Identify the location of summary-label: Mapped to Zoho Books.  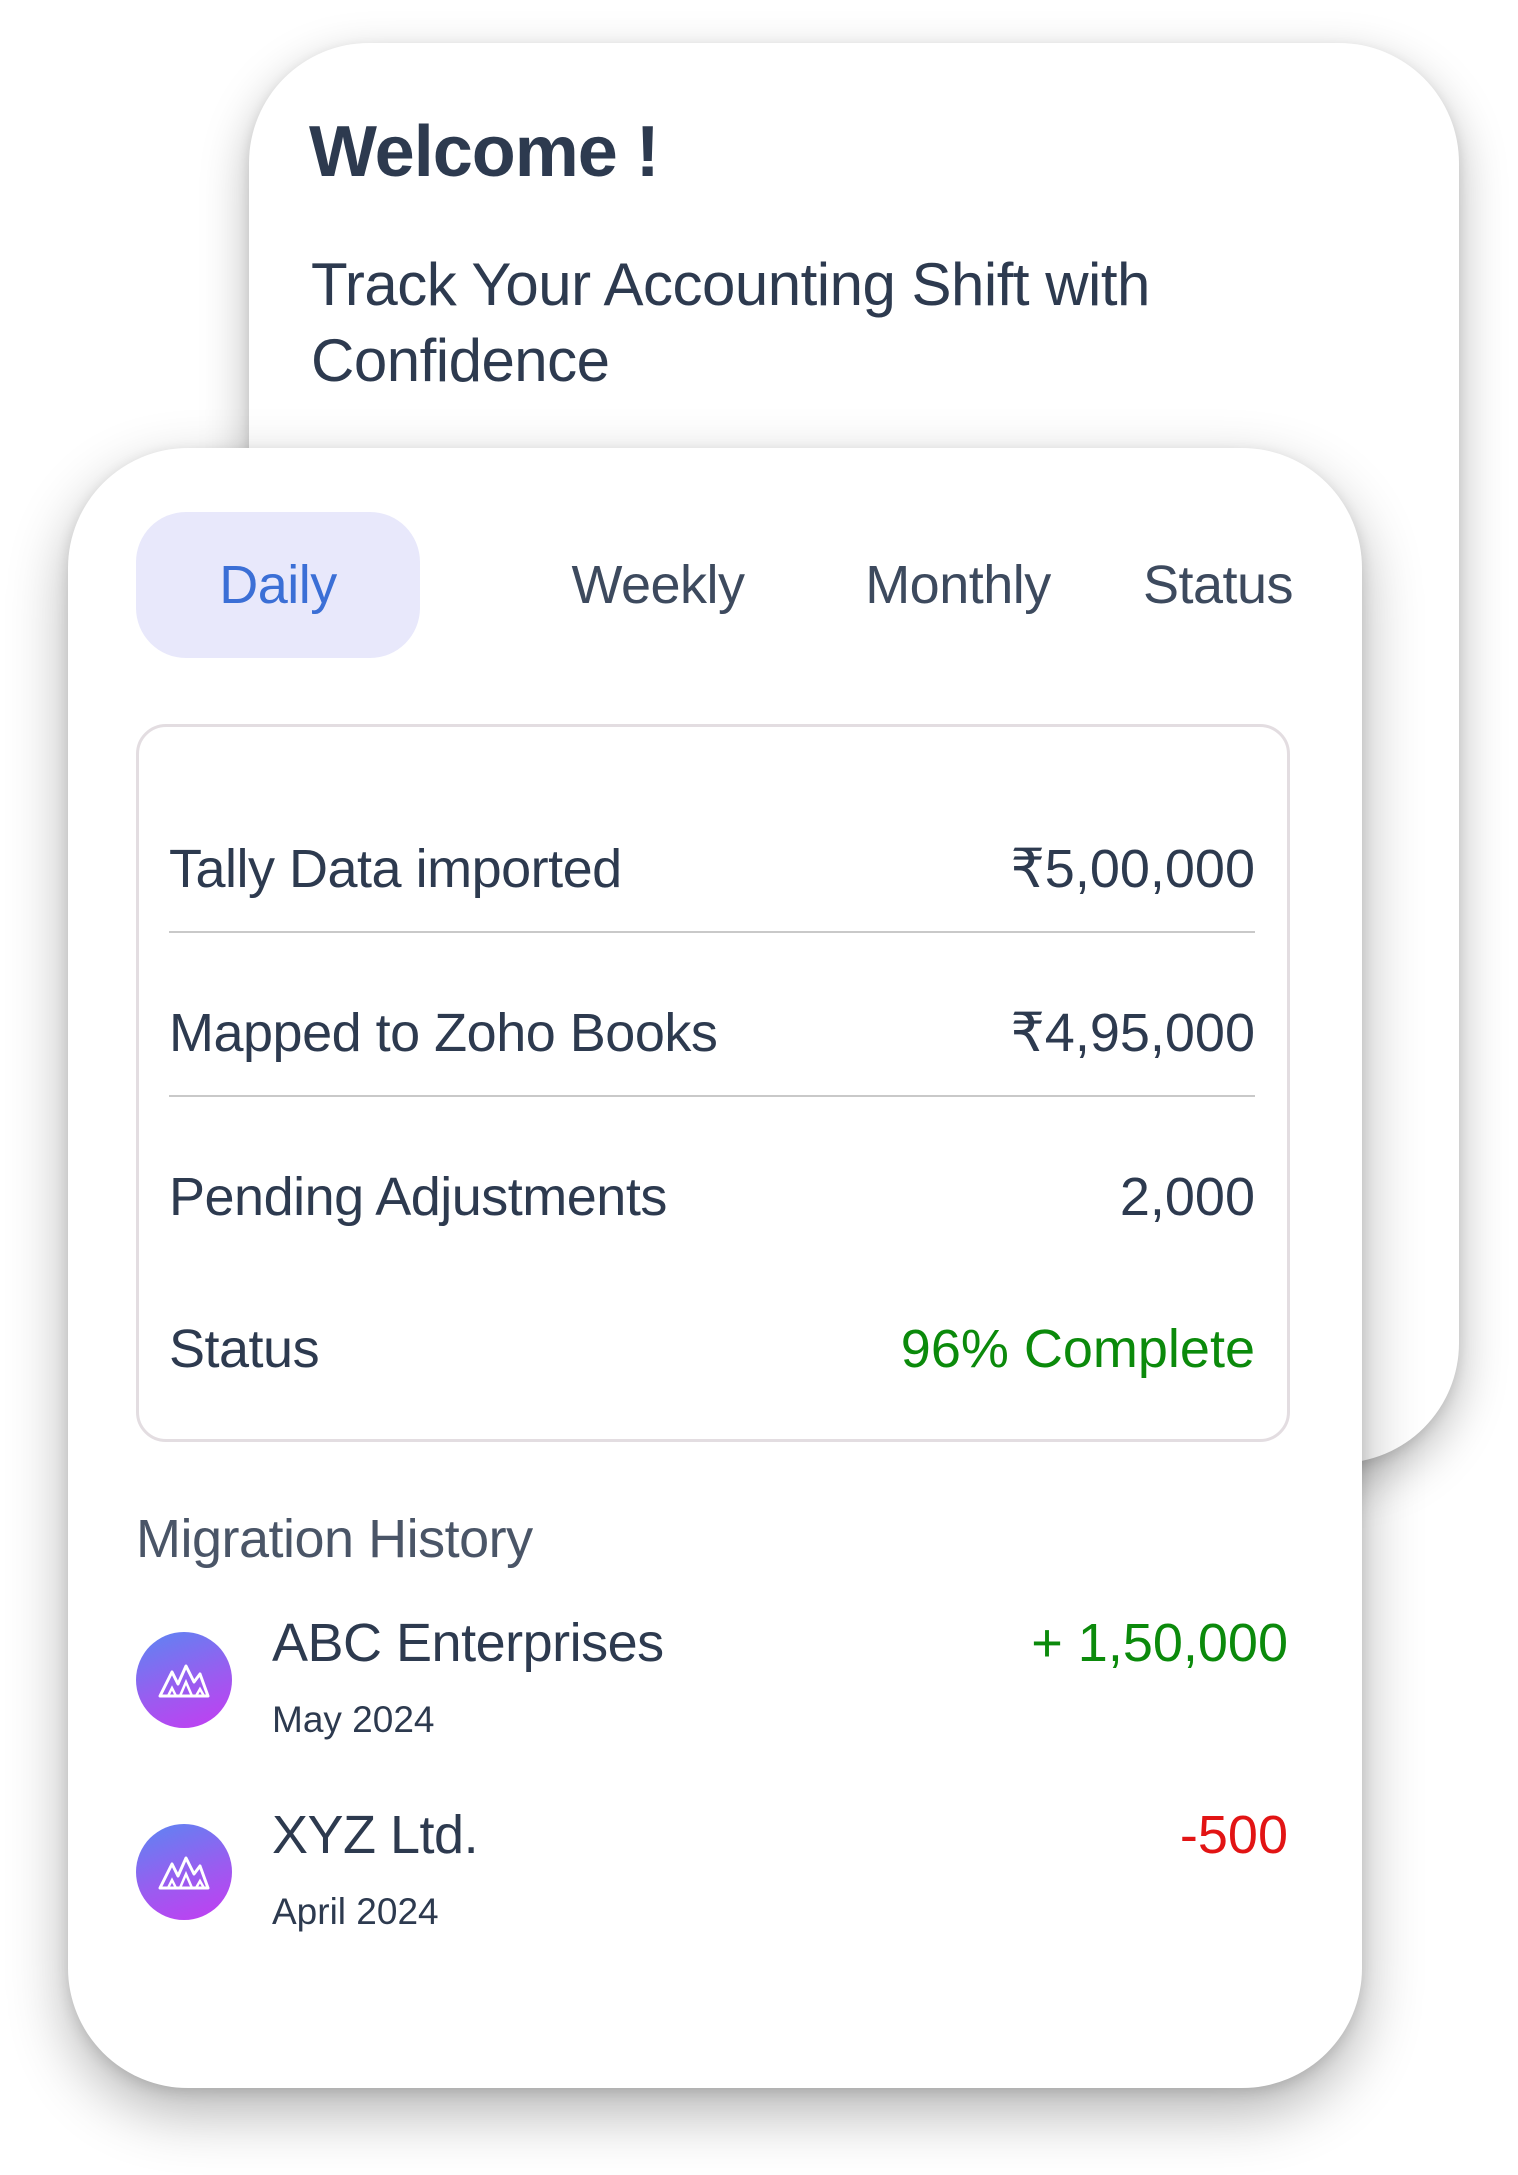
(443, 1033).